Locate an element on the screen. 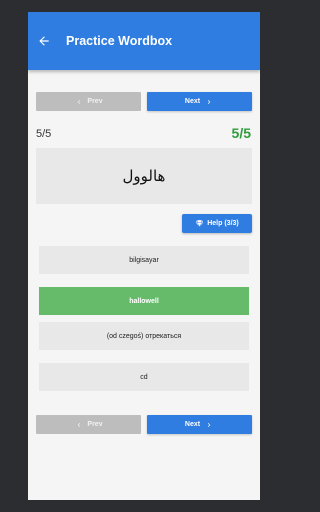 This screenshot has width=320, height=512. help-label: Help (3/3) is located at coordinates (223, 223).